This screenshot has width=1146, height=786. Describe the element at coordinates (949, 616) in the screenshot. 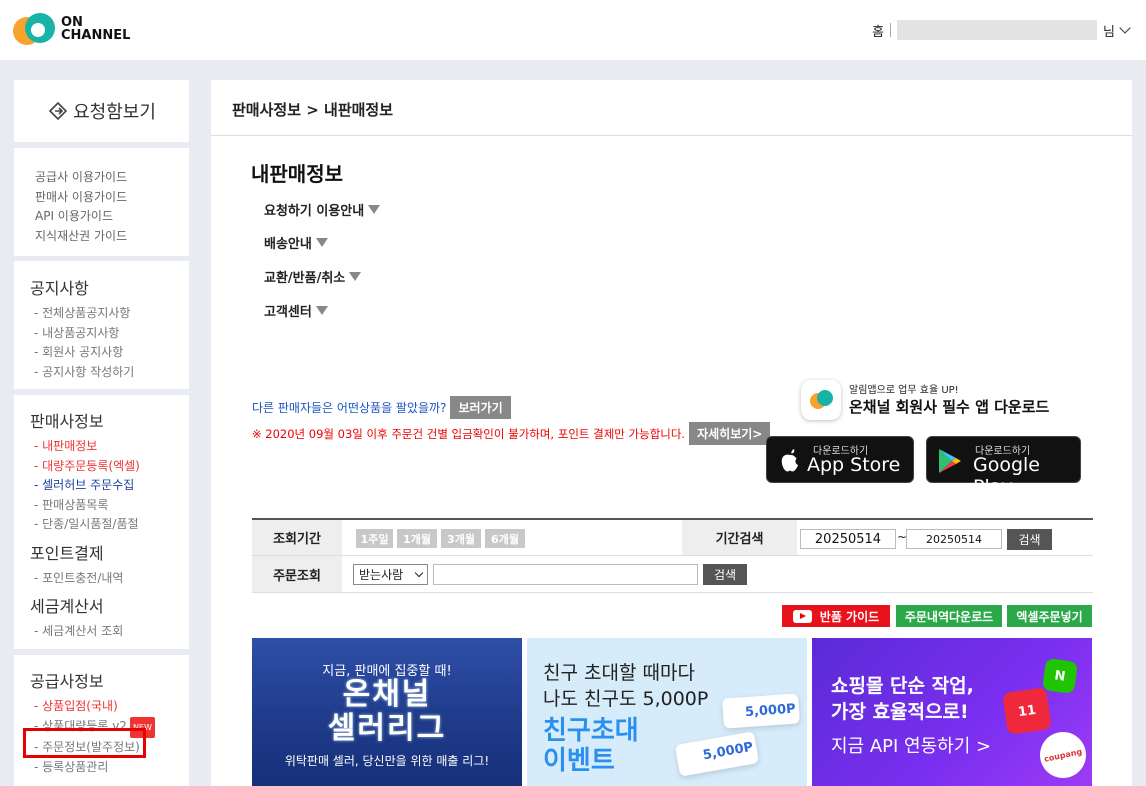

I see `order-download-button: 주문내역다운로드` at that location.